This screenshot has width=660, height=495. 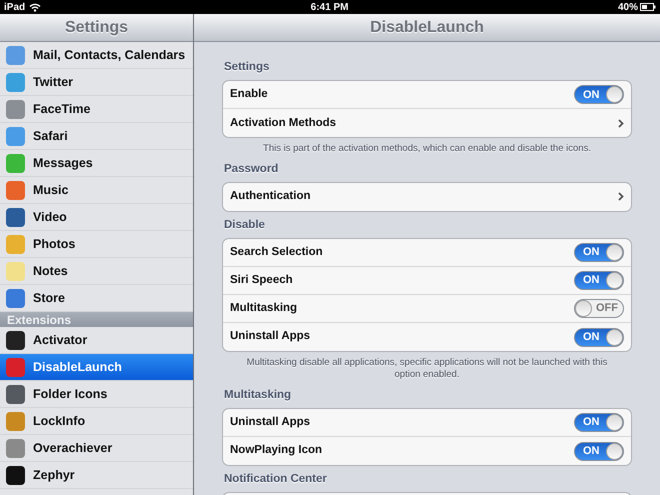 What do you see at coordinates (96, 448) in the screenshot?
I see `sidebar-item: Overachiever` at bounding box center [96, 448].